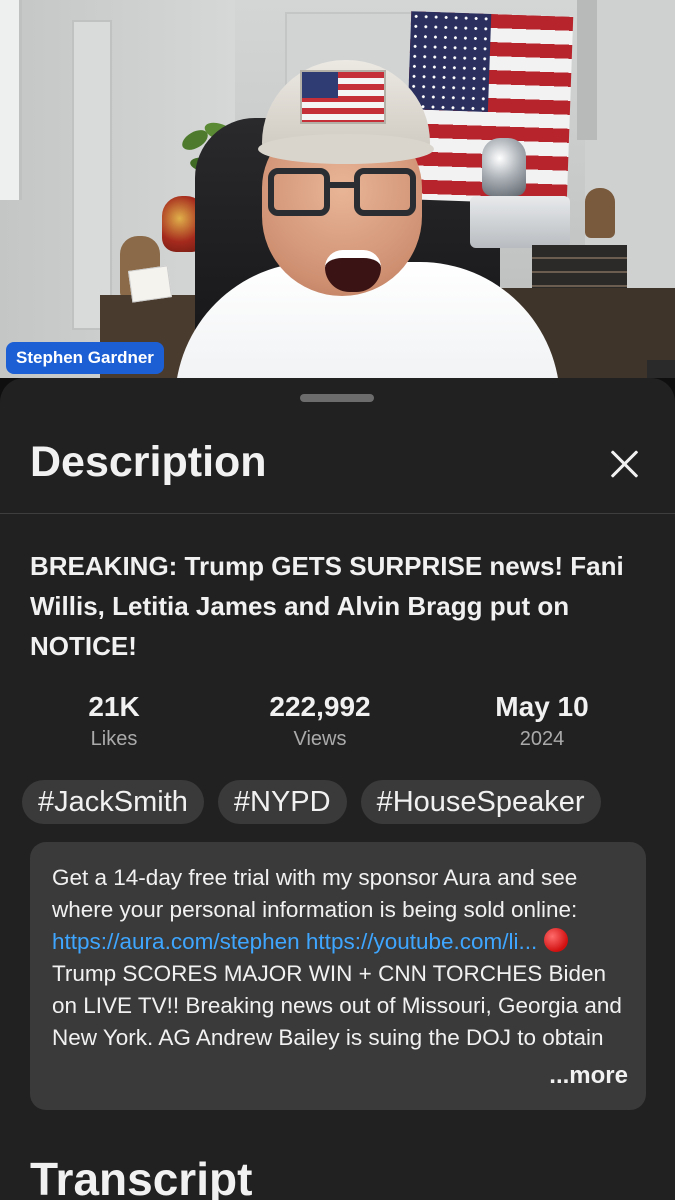  Describe the element at coordinates (337, 513) in the screenshot. I see `divider` at that location.